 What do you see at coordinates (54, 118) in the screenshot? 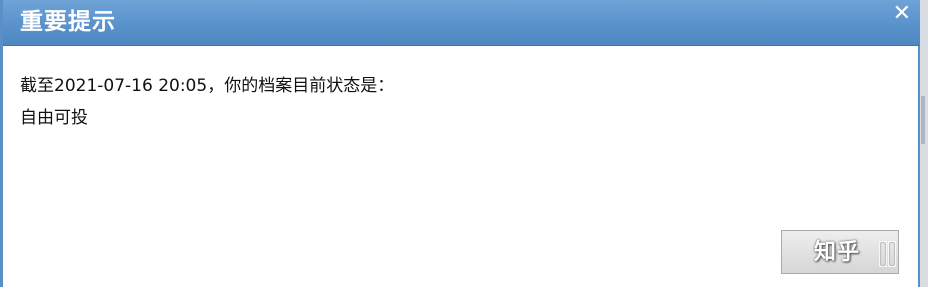
I see `message-line-status-value: 自由可投` at bounding box center [54, 118].